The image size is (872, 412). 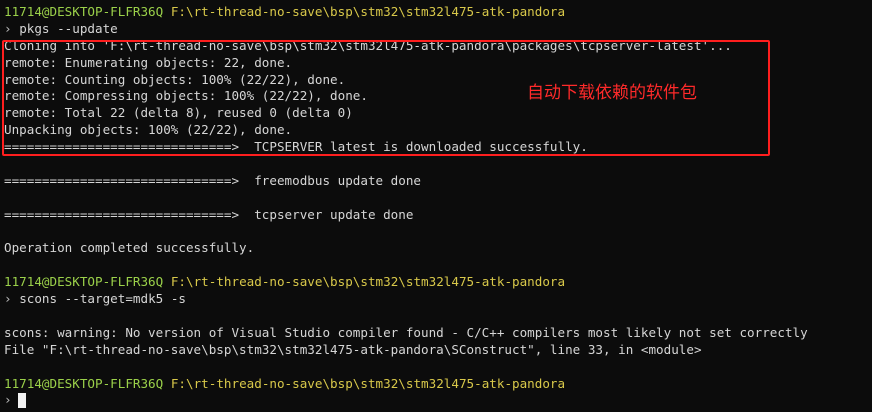 I want to click on input-line: ›, so click(x=438, y=400).